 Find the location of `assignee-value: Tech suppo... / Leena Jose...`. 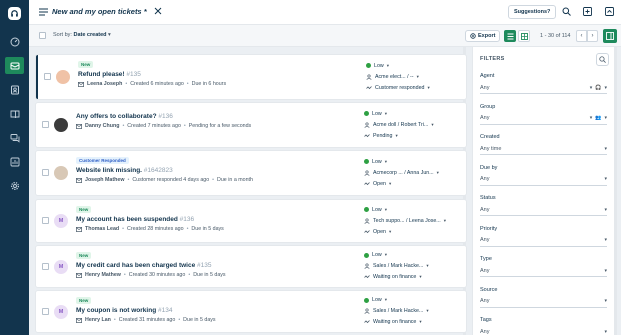

assignee-value: Tech suppo... / Leena Jose... is located at coordinates (407, 220).